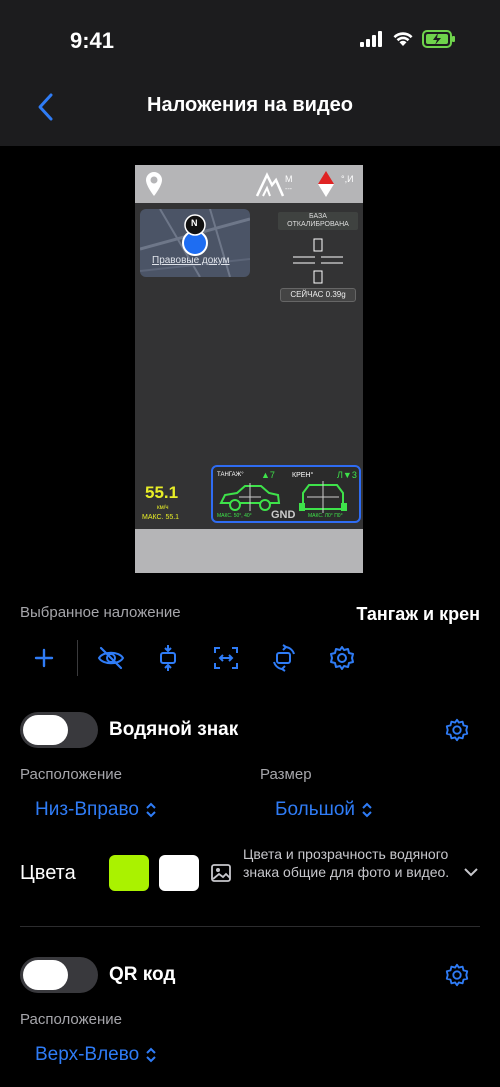 The image size is (500, 1087). Describe the element at coordinates (471, 872) in the screenshot. I see `chevron-down-icon` at that location.